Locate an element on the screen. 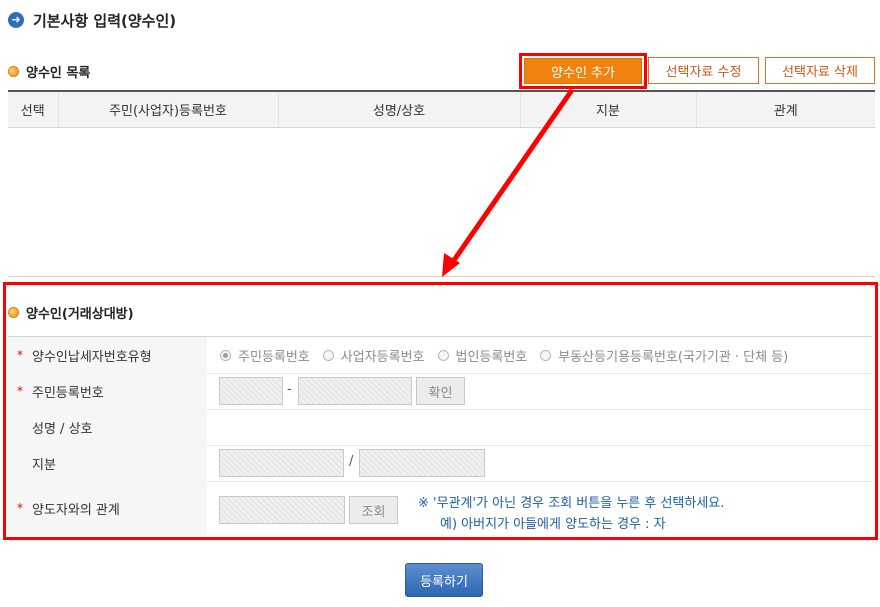 This screenshot has height=607, width=880. resident-number-front-input is located at coordinates (251, 391).